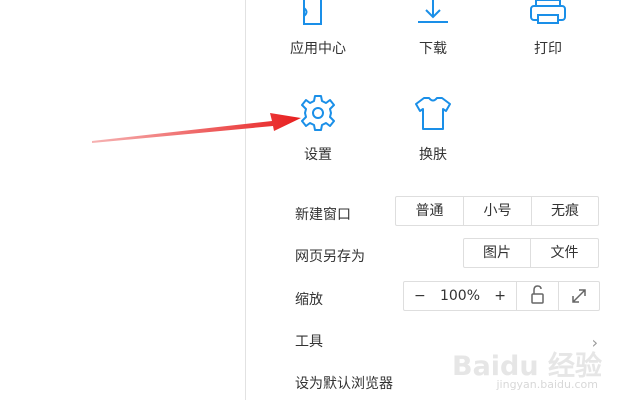 This screenshot has width=620, height=400. What do you see at coordinates (433, 11) in the screenshot?
I see `download-icon` at bounding box center [433, 11].